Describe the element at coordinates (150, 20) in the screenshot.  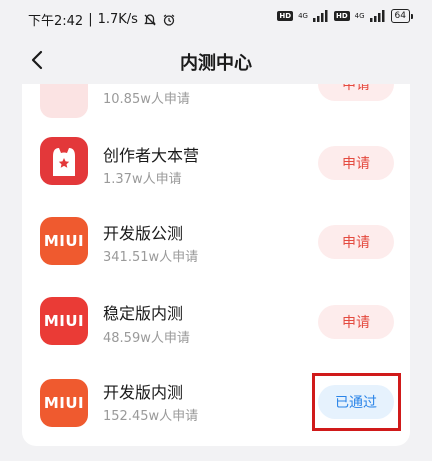
I see `bell-muted-icon` at that location.